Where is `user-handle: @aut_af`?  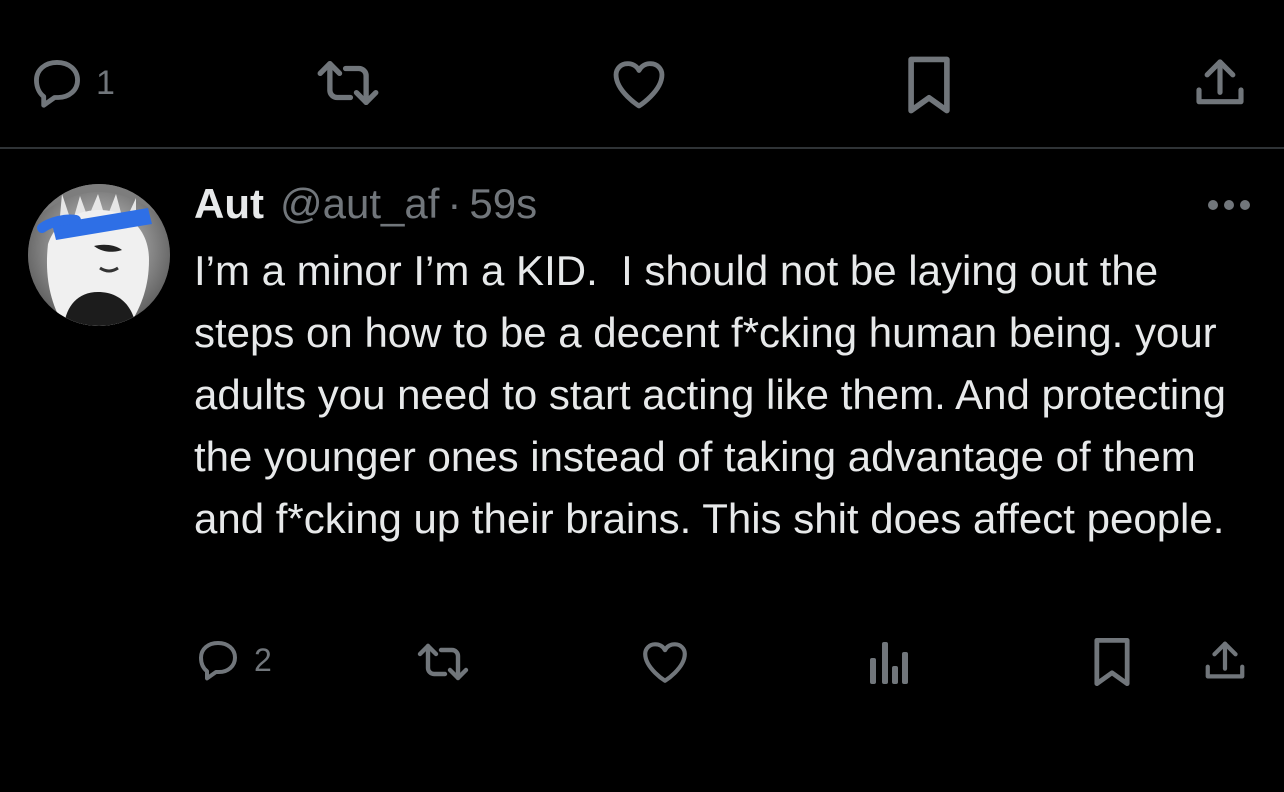
user-handle: @aut_af is located at coordinates (359, 204).